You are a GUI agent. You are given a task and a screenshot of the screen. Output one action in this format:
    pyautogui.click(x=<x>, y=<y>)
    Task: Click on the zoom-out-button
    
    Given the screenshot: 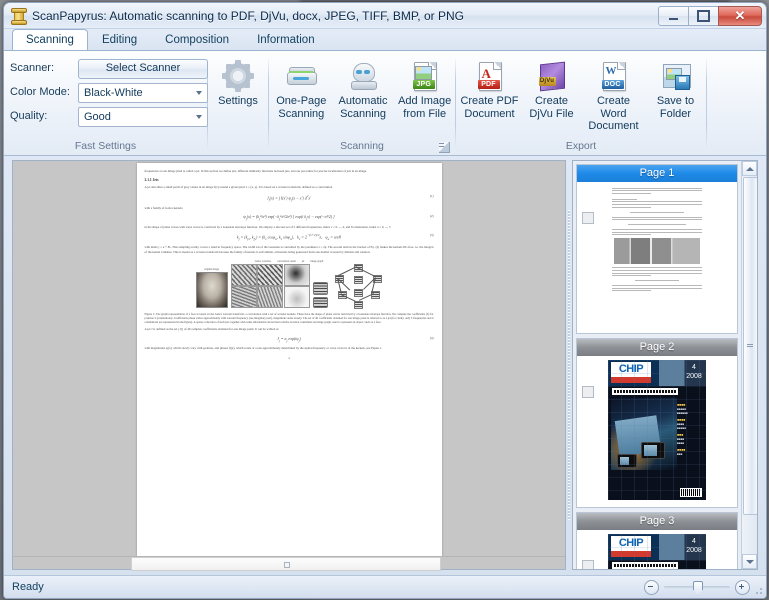 What is the action you would take?
    pyautogui.click(x=651, y=587)
    